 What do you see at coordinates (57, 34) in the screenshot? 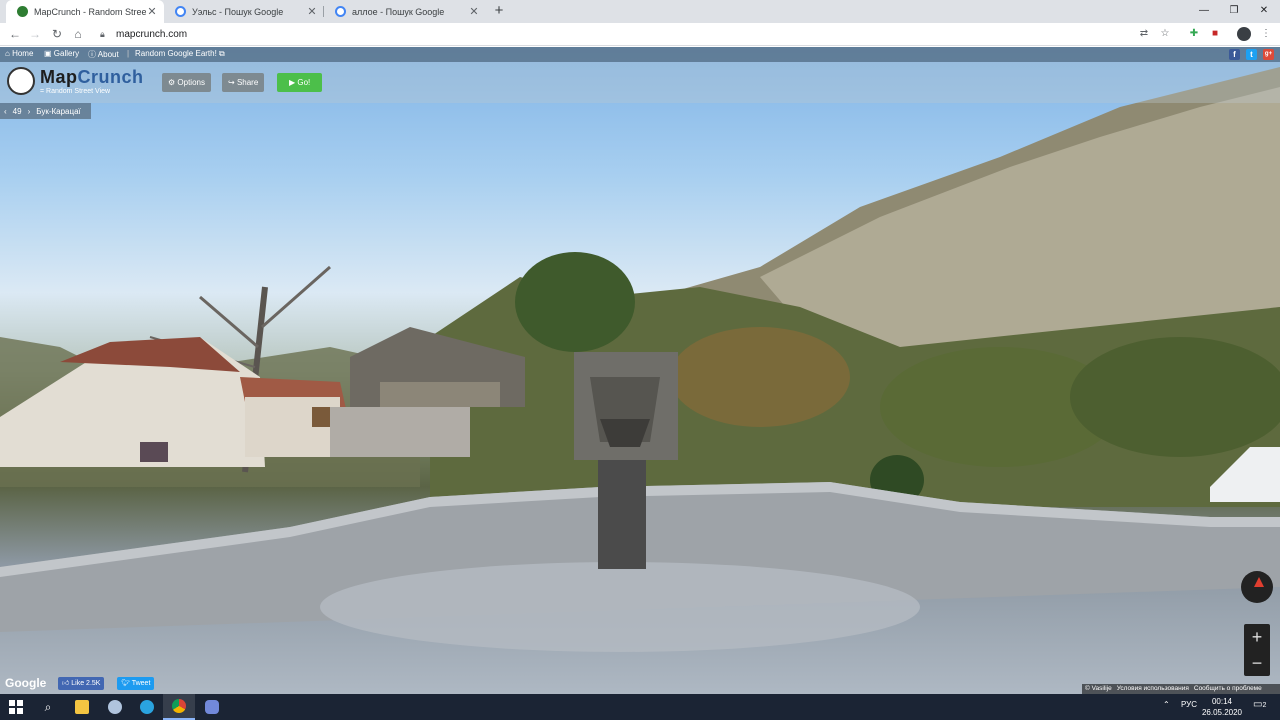
I see `reload-icon: ↻` at bounding box center [57, 34].